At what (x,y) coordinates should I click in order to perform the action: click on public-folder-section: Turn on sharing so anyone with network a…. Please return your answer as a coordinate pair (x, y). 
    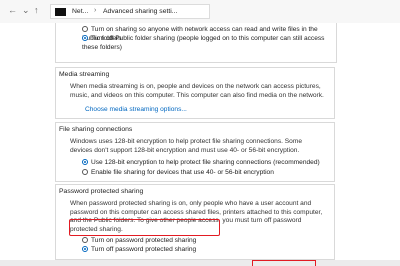
    Looking at the image, I should click on (196, 43).